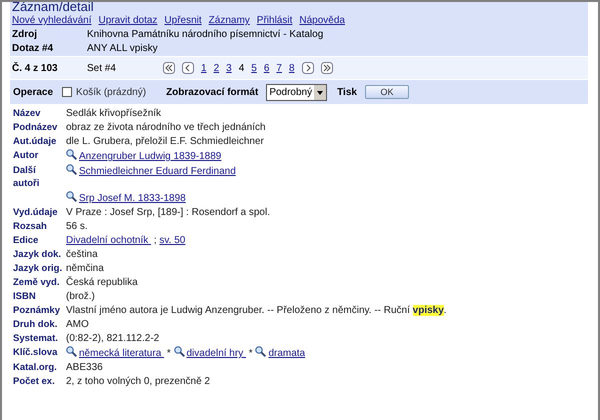  Describe the element at coordinates (113, 338) in the screenshot. I see `field-value: (0:82-2), 821.112.2-2` at that location.